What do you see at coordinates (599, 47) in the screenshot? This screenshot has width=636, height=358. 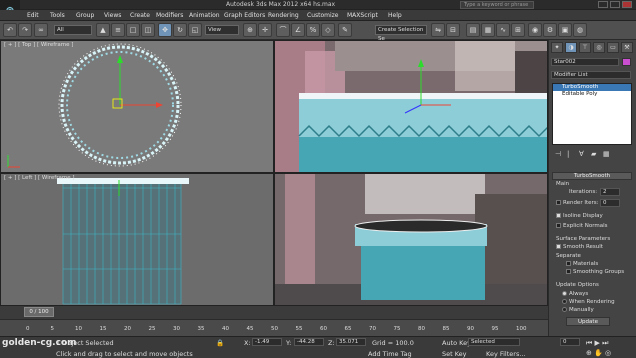 I see `motion-tab-icon: ◎` at bounding box center [599, 47].